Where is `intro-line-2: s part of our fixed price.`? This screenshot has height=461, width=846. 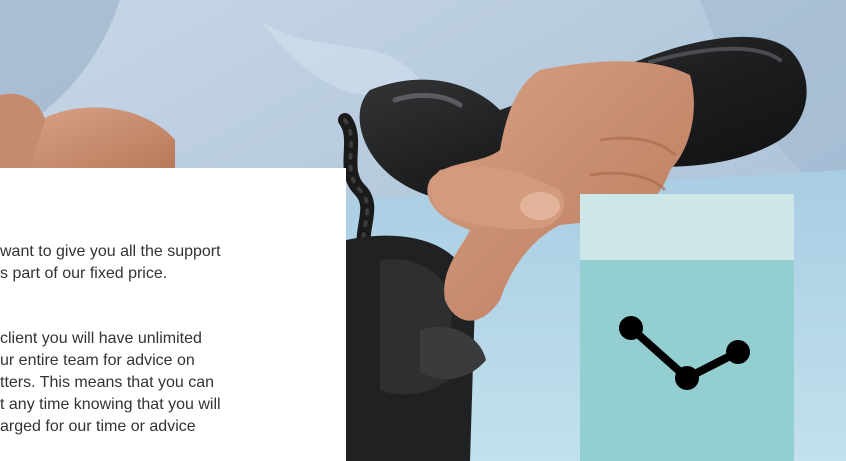
intro-line-2: s part of our fixed price. is located at coordinates (84, 273).